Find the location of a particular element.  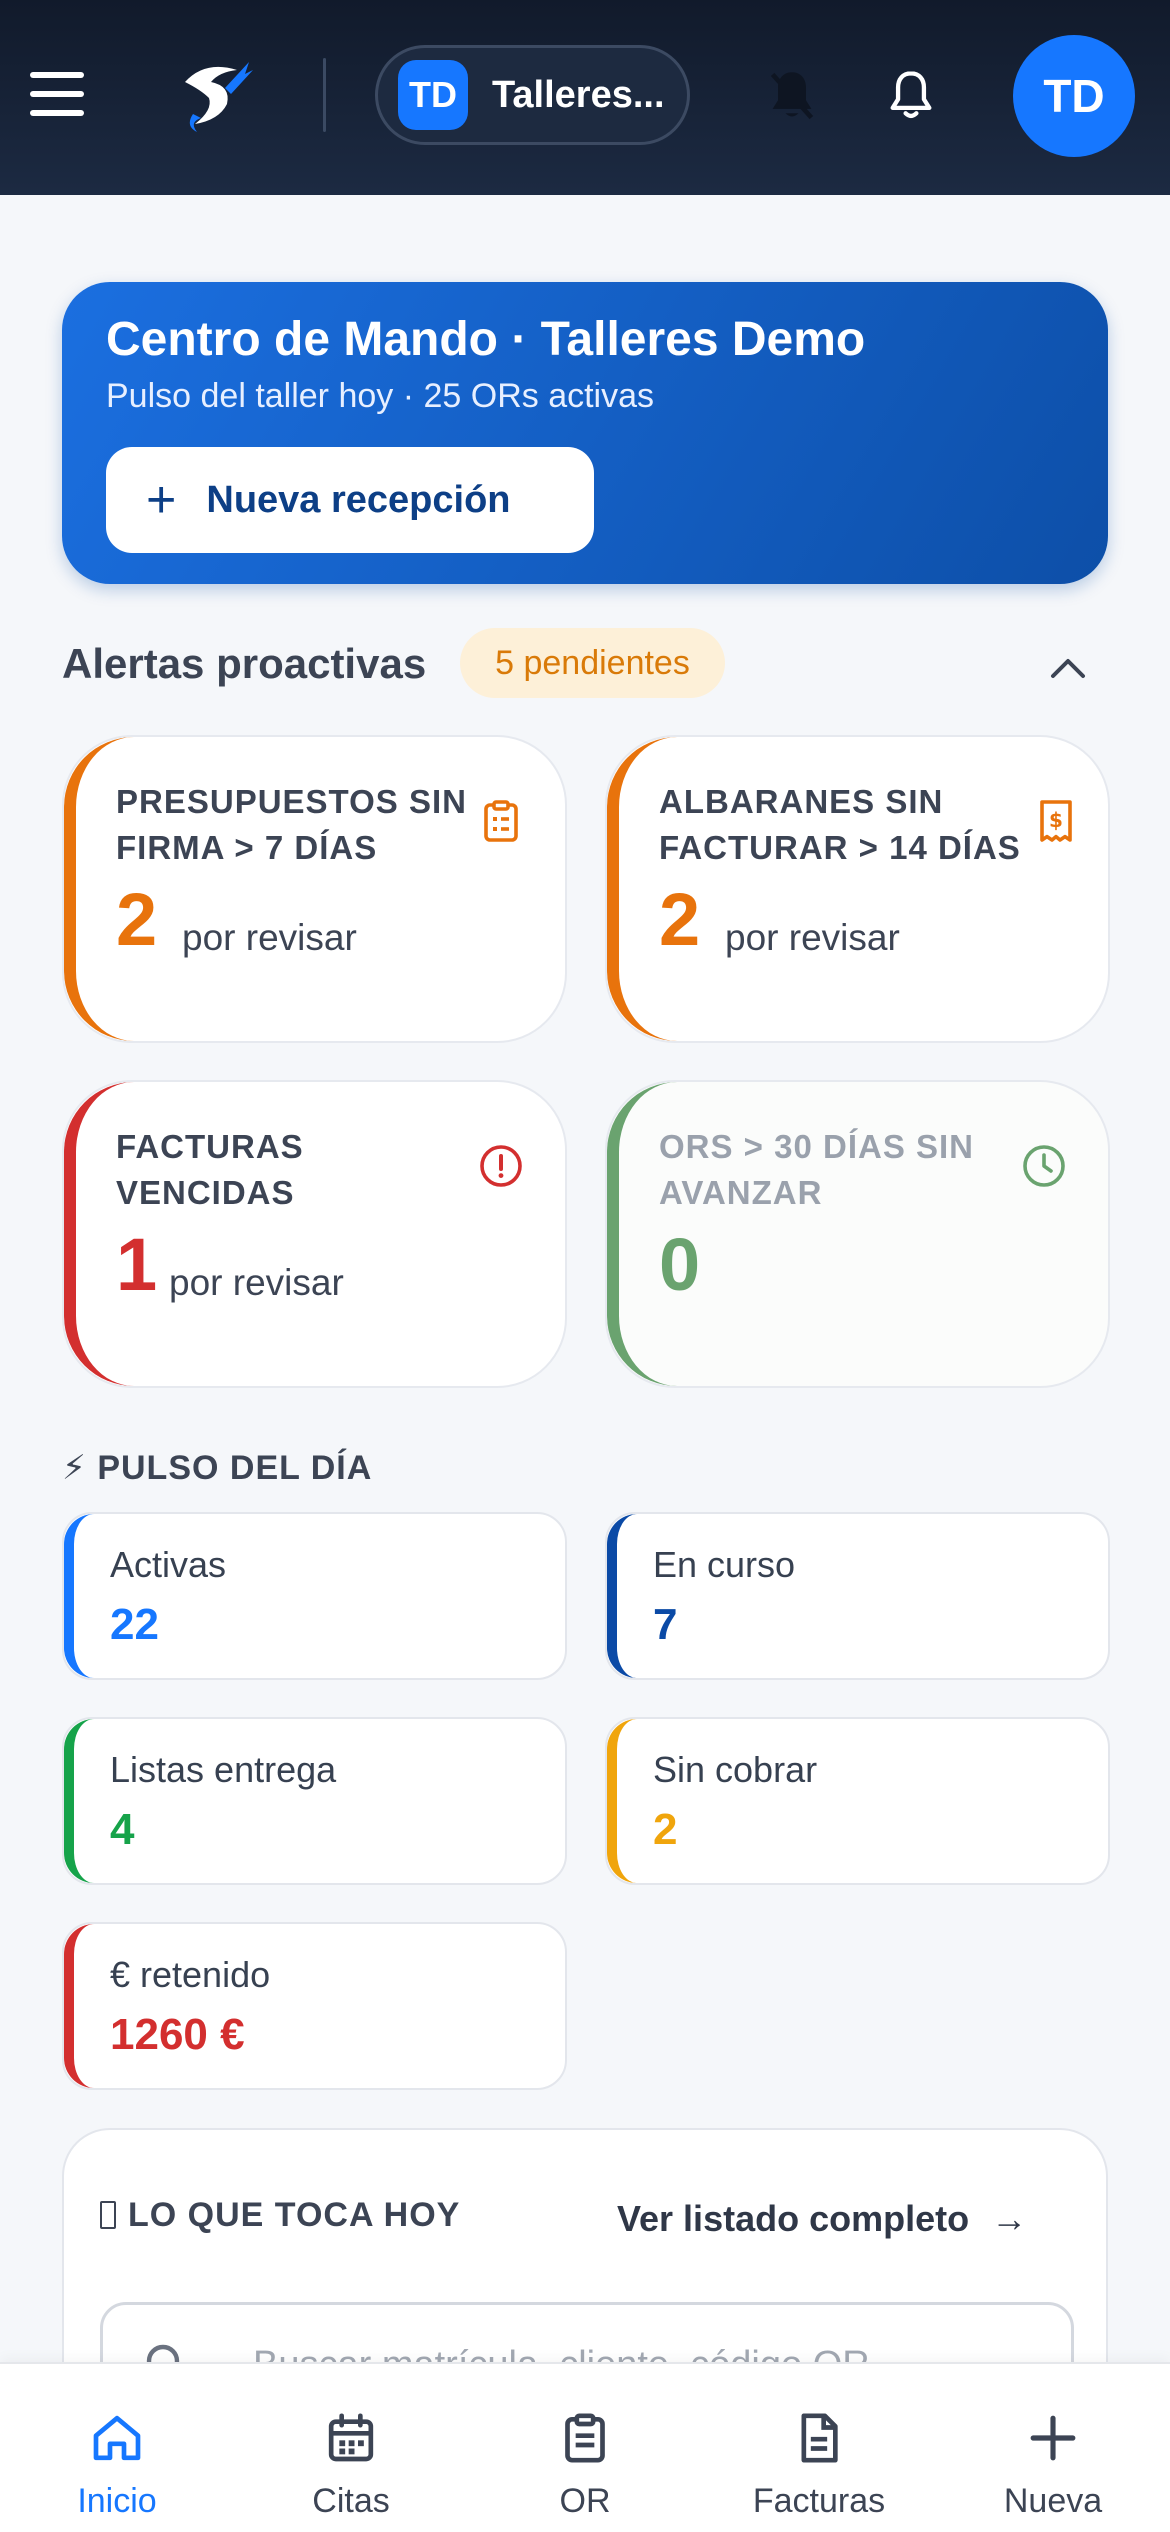

clock-icon is located at coordinates (1044, 1166).